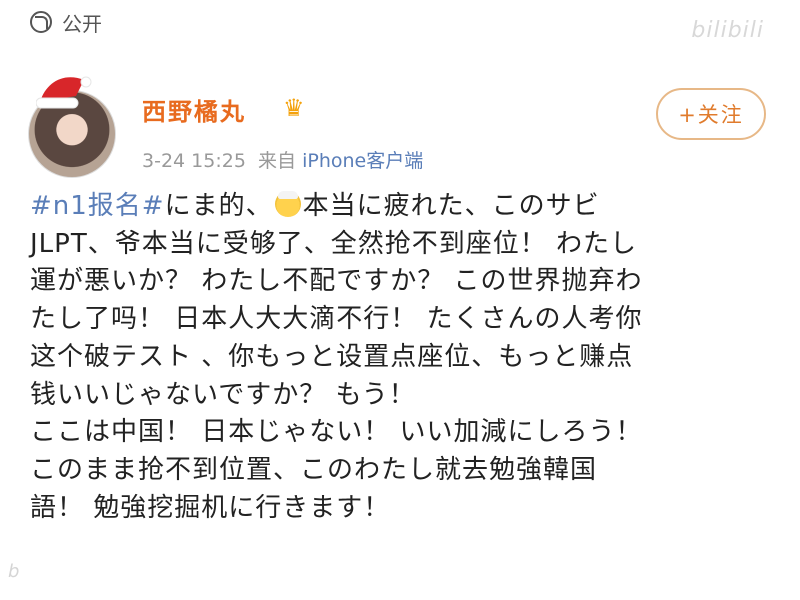 The width and height of the screenshot is (800, 600). What do you see at coordinates (451, 206) in the screenshot?
I see `post-text: 本当に疲れた、このサビ` at bounding box center [451, 206].